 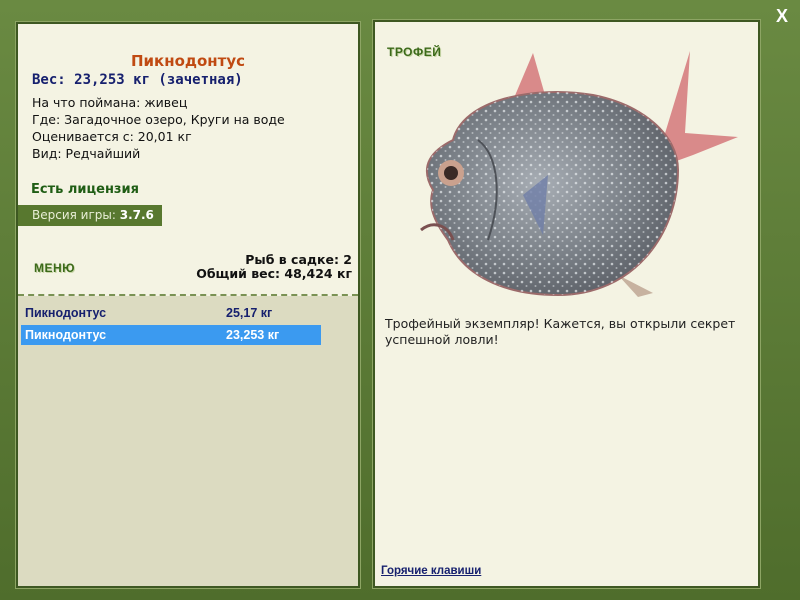 I want to click on cage-summary: Рыб в садке: 2 Общий вес: 48,424 кг, so click(x=274, y=267).